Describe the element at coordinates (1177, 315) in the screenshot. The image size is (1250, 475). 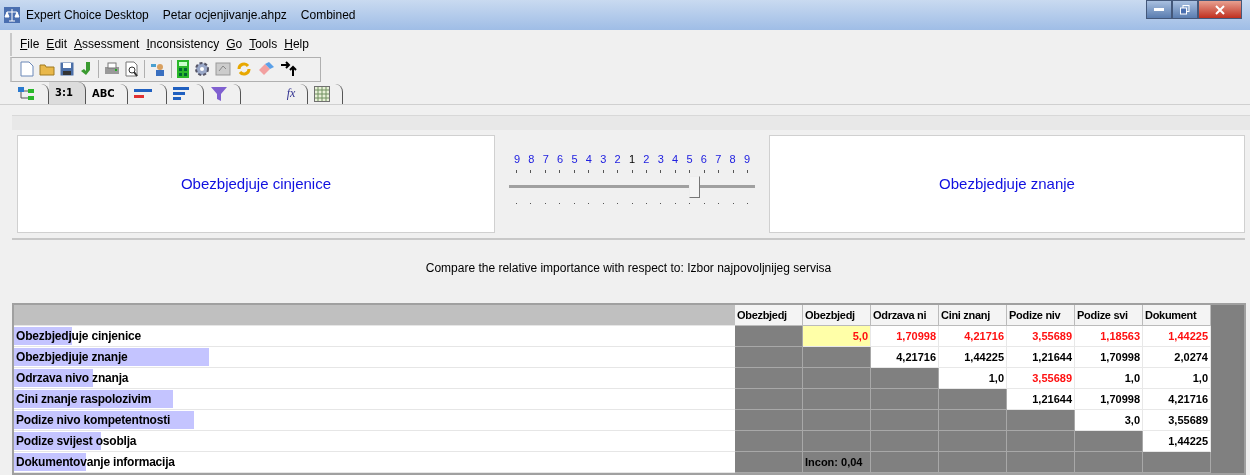
I see `column-header: Dokument` at that location.